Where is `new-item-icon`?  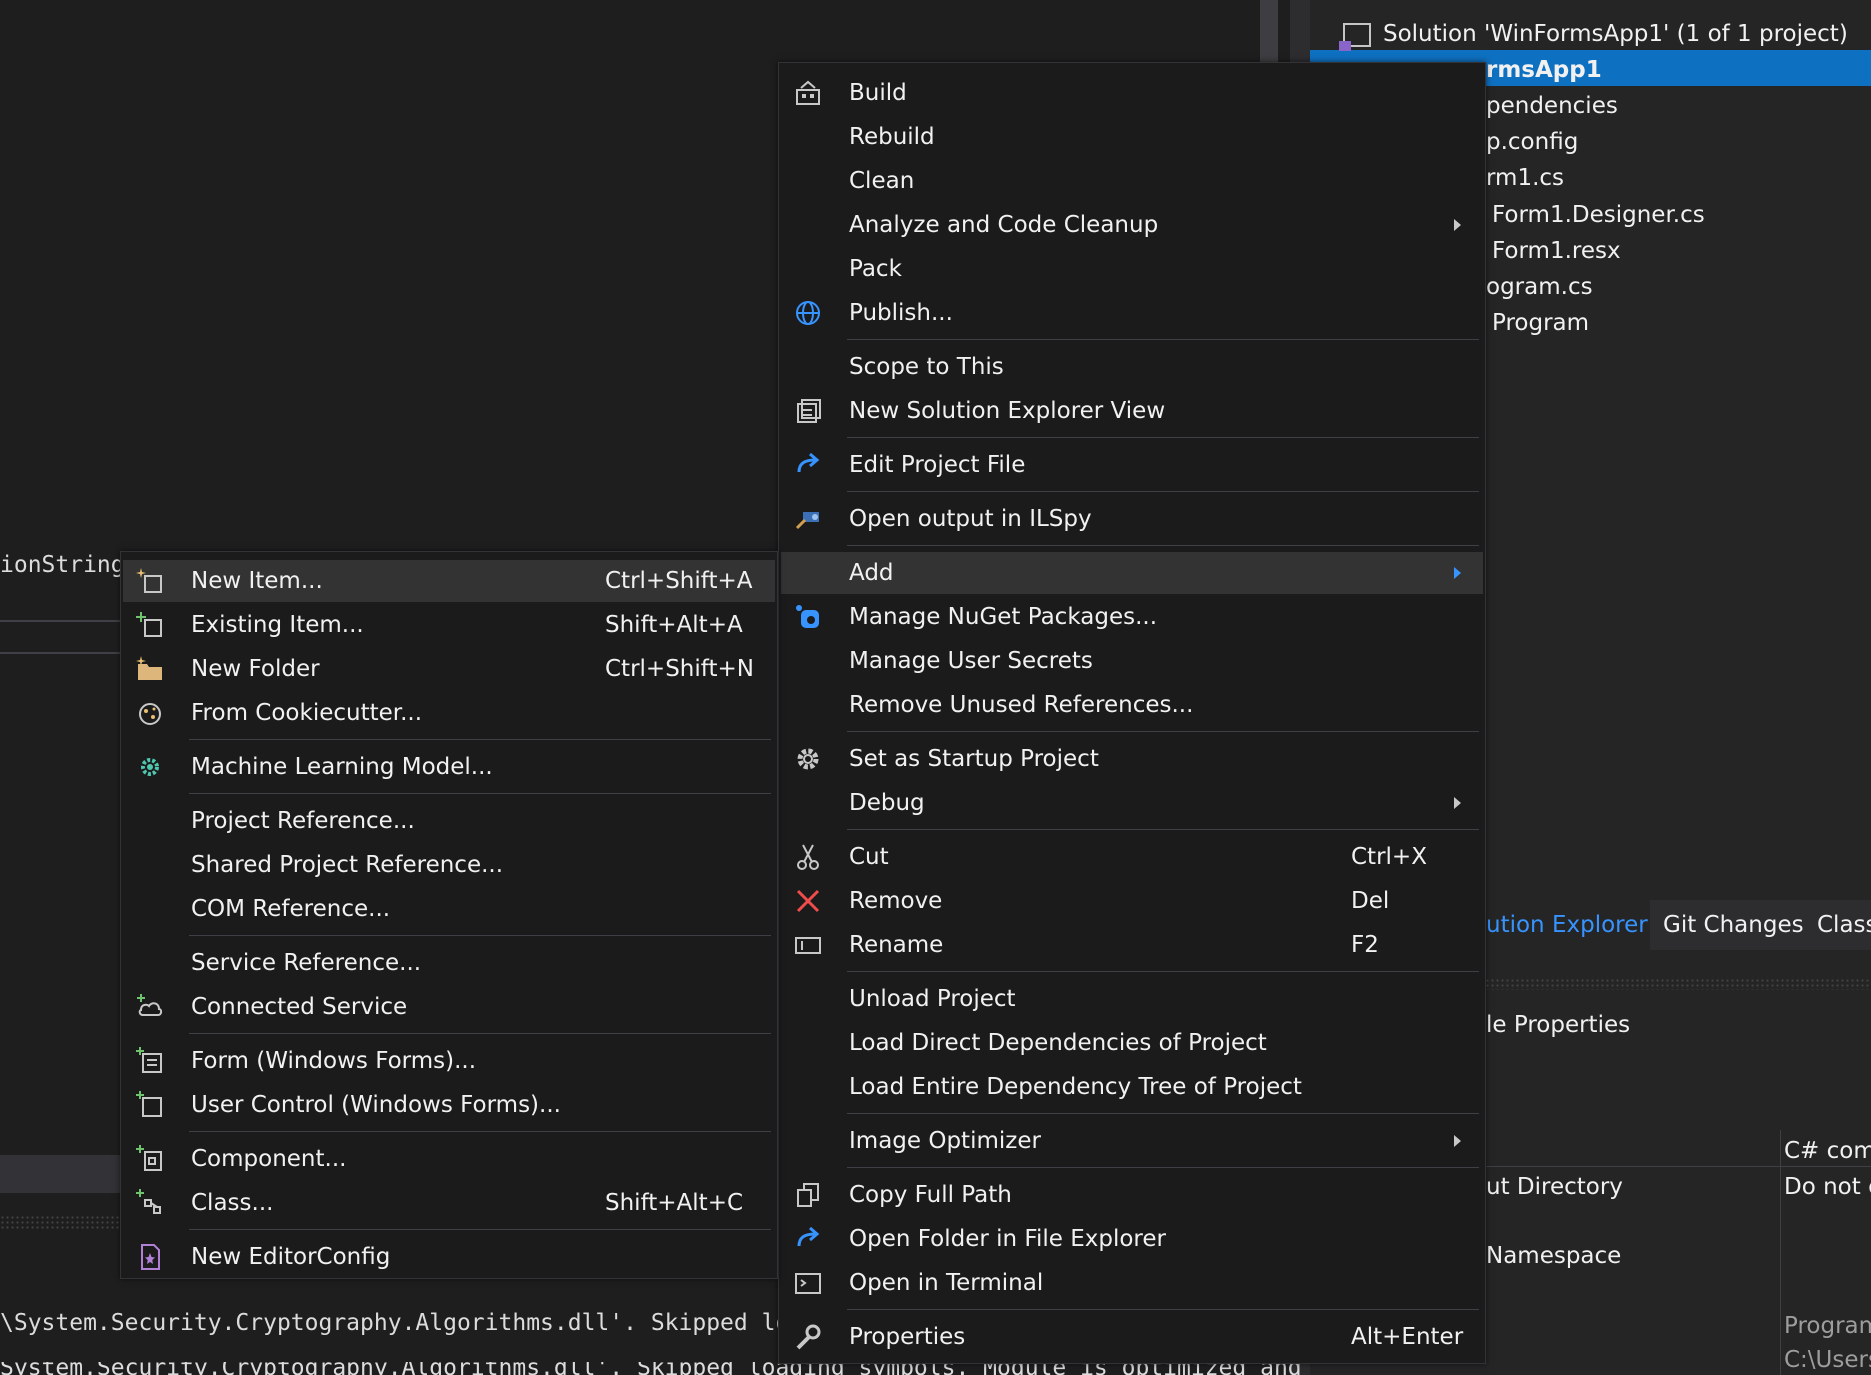 new-item-icon is located at coordinates (149, 580).